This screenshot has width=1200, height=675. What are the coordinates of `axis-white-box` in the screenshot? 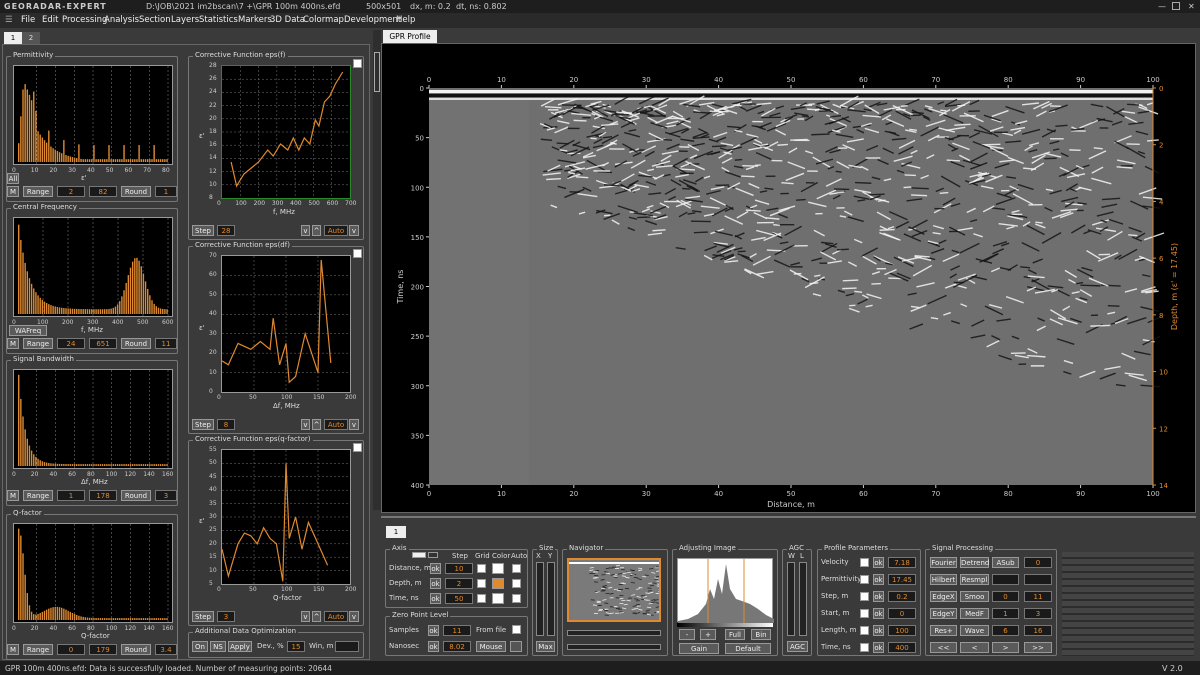 It's located at (419, 555).